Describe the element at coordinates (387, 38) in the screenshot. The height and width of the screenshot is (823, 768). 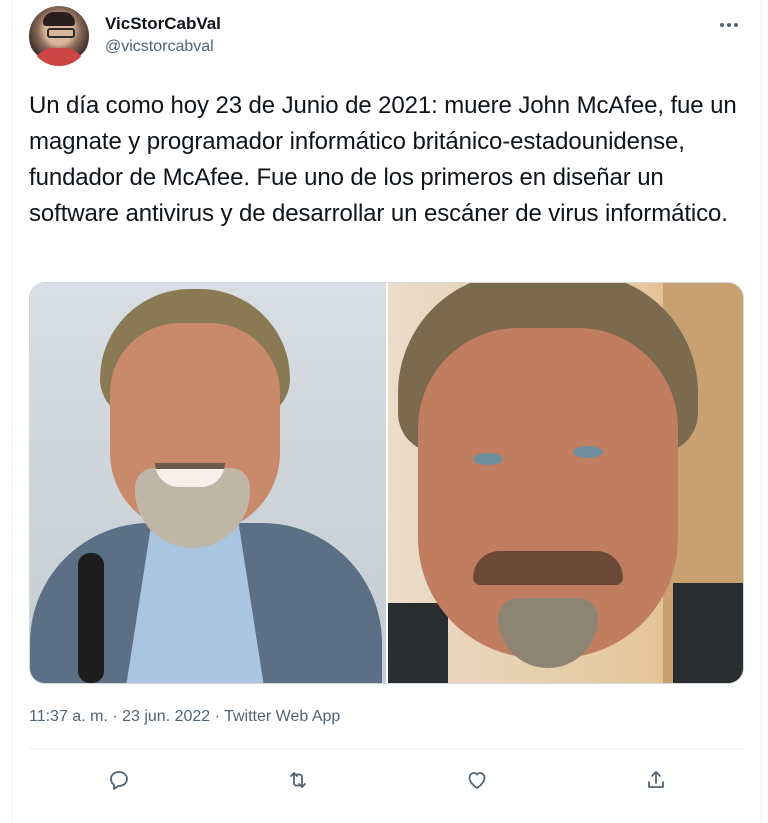
I see `tweet-header: VicStorCabVal @vicstorcabval` at that location.